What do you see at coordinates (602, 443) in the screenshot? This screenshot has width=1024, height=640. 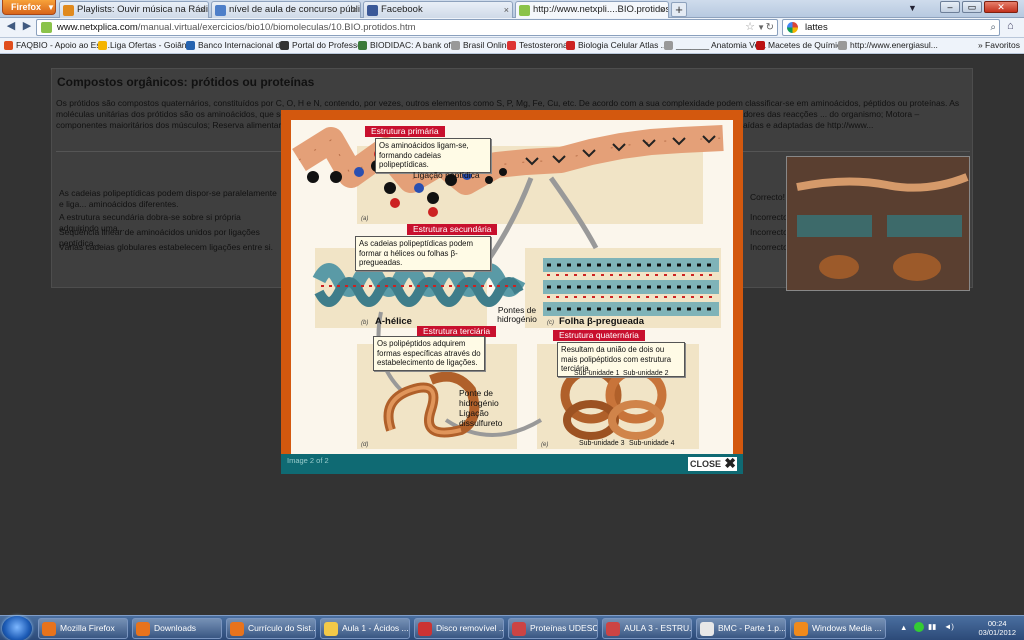 I see `subunit-3-label: Sub-unidade 3` at bounding box center [602, 443].